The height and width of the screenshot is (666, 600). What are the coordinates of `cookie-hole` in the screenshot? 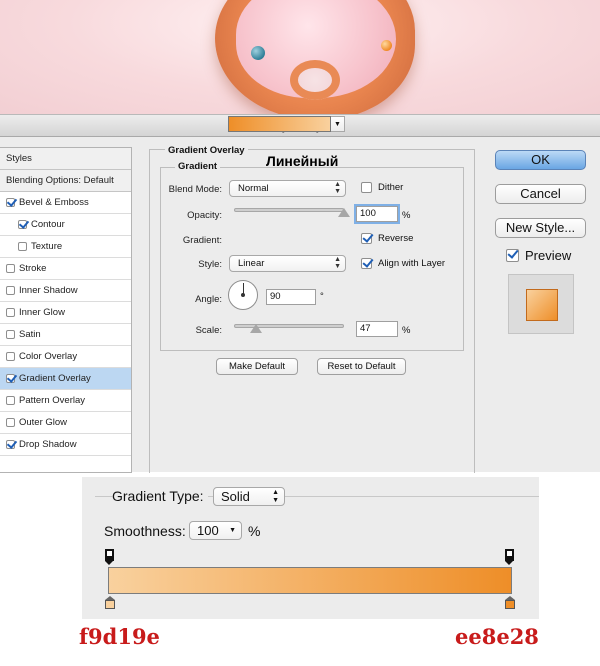 It's located at (315, 80).